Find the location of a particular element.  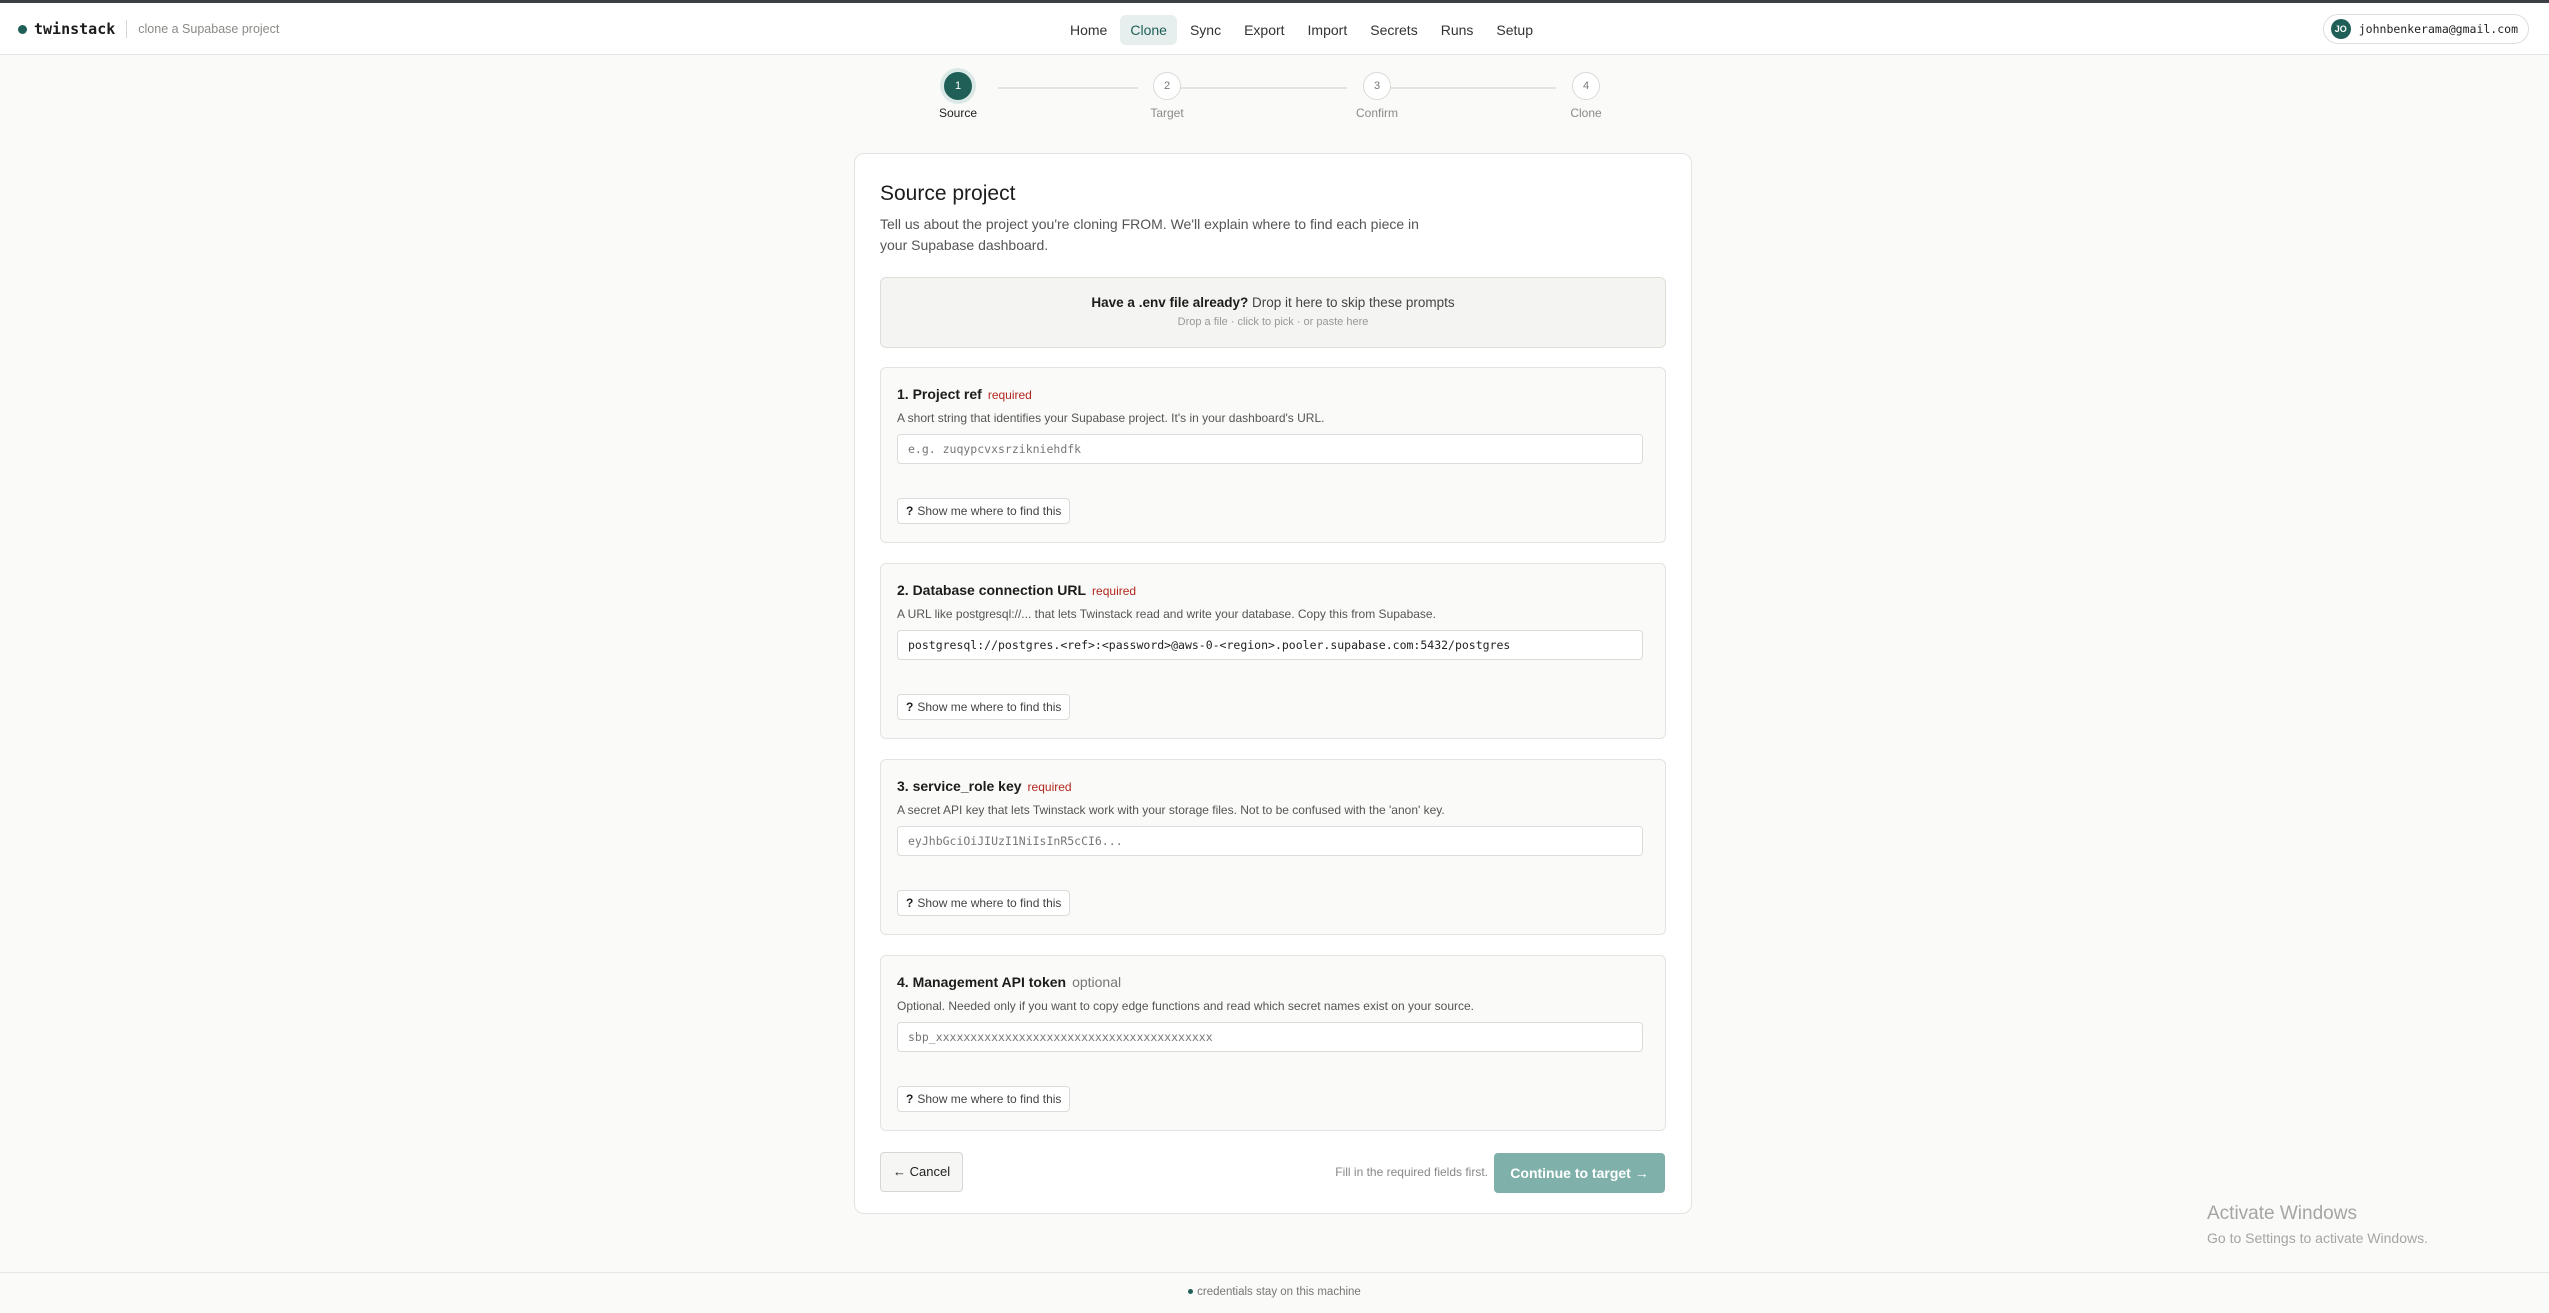

required-fields-hint: Fill in the required fields first. is located at coordinates (1411, 1172).